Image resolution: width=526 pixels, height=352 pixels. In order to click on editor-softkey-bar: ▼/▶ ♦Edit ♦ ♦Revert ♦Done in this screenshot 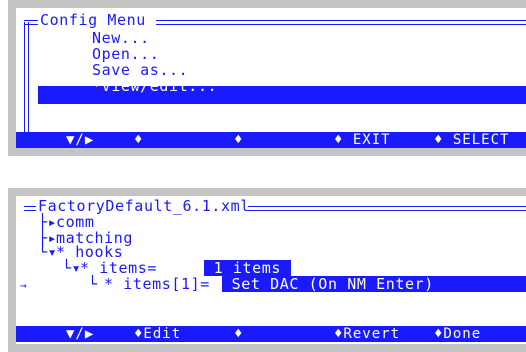, I will do `click(271, 334)`.